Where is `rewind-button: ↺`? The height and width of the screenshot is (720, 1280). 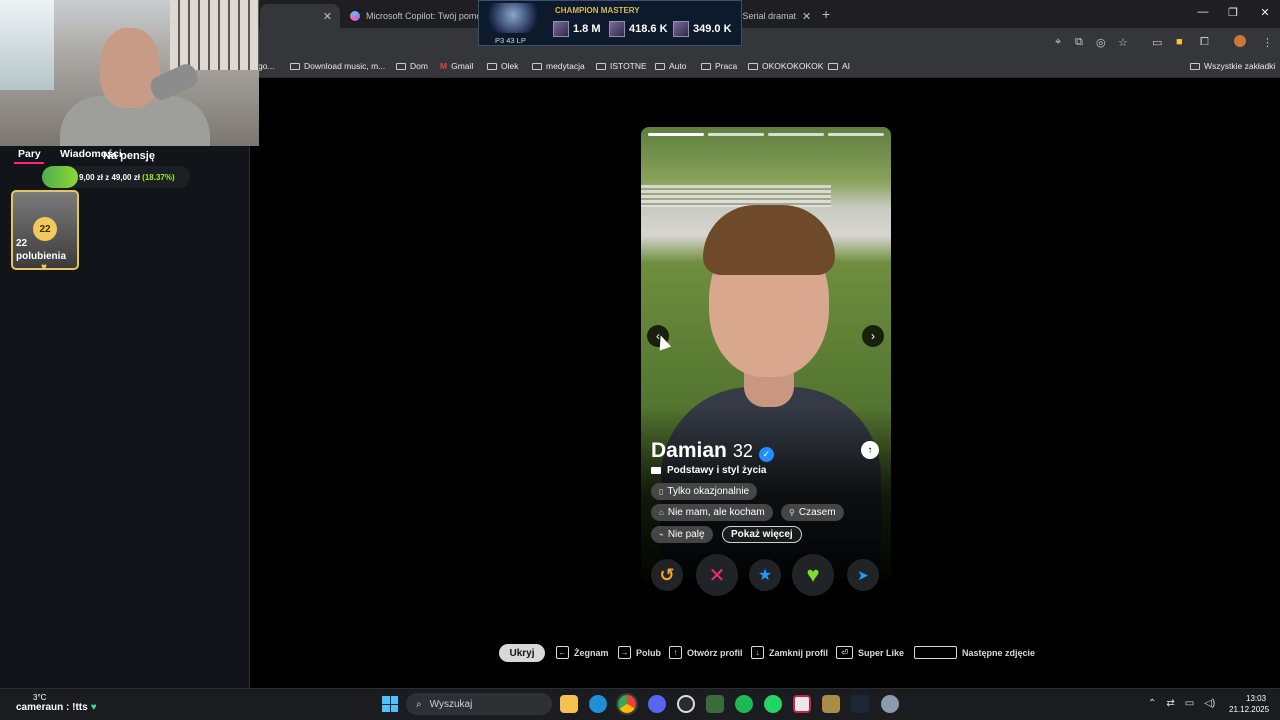
rewind-button: ↺ is located at coordinates (667, 575).